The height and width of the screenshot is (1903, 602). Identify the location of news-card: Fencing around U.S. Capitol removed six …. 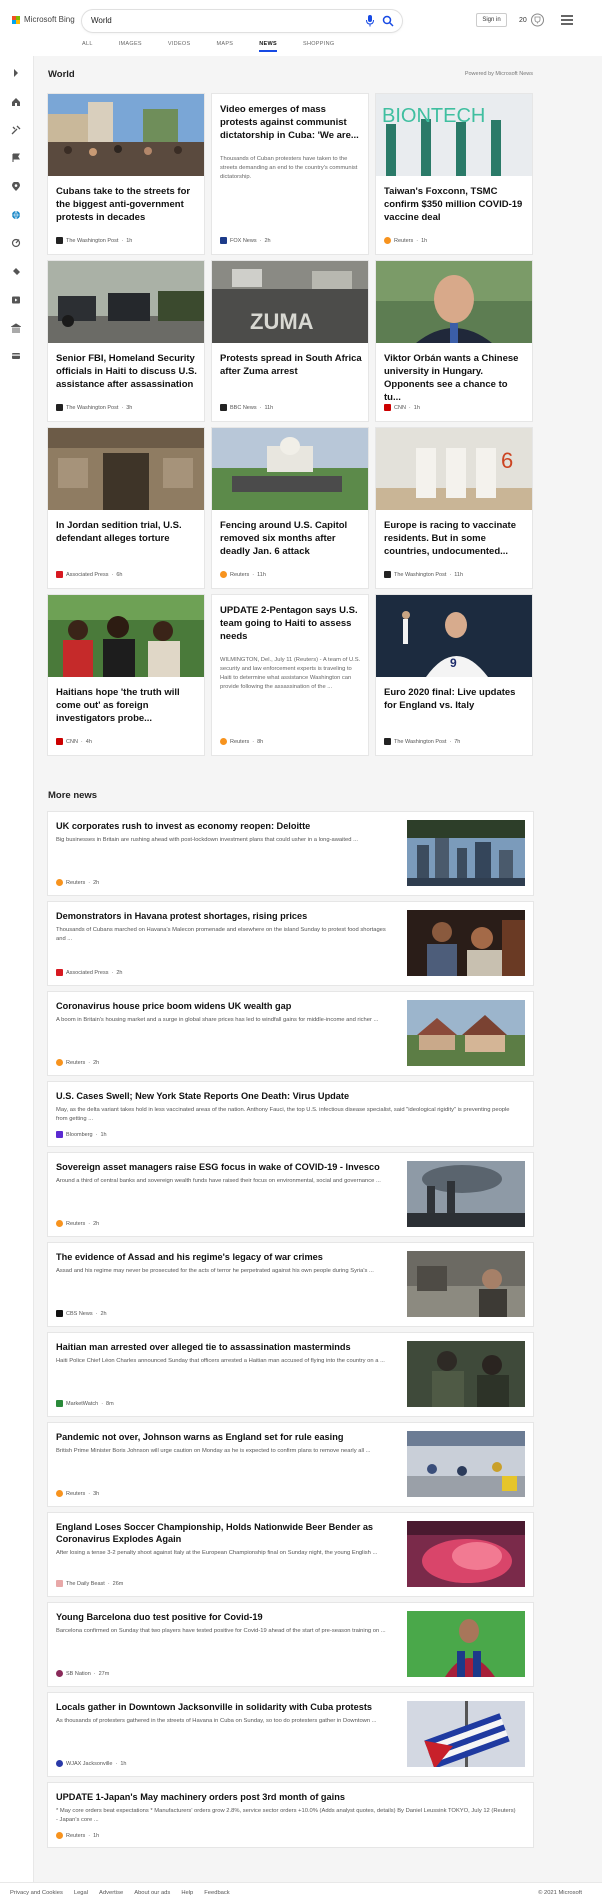
(290, 508).